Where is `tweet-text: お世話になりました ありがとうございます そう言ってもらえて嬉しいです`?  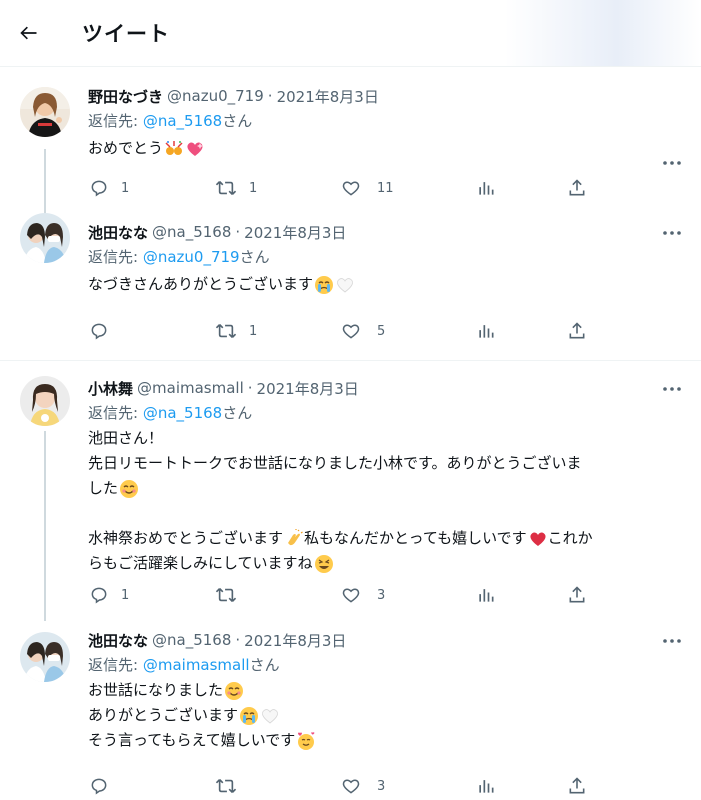 tweet-text: お世話になりました ありがとうございます そう言ってもらえて嬉しいです is located at coordinates (385, 715).